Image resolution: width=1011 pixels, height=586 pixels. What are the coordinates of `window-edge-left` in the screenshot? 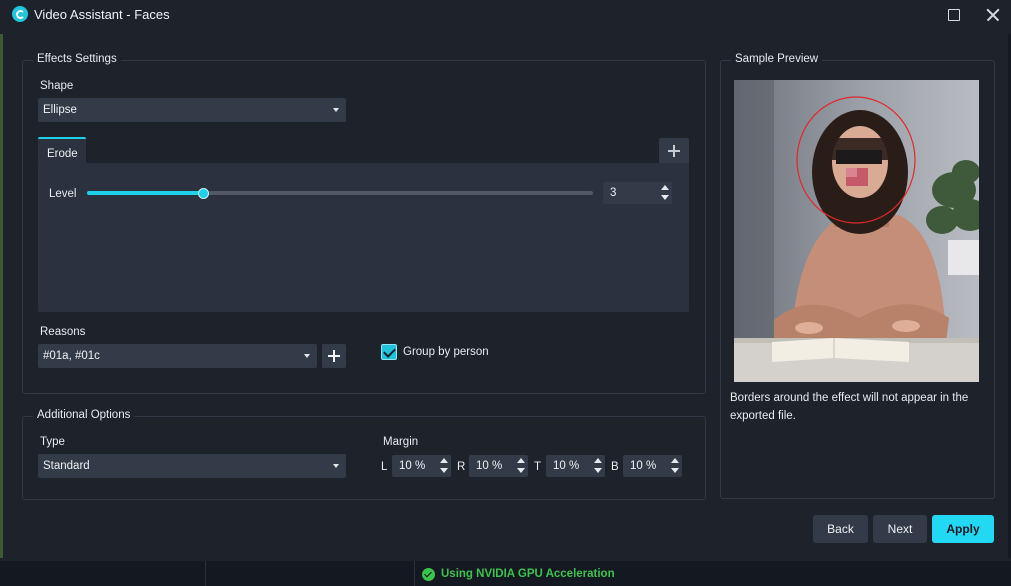 It's located at (1, 296).